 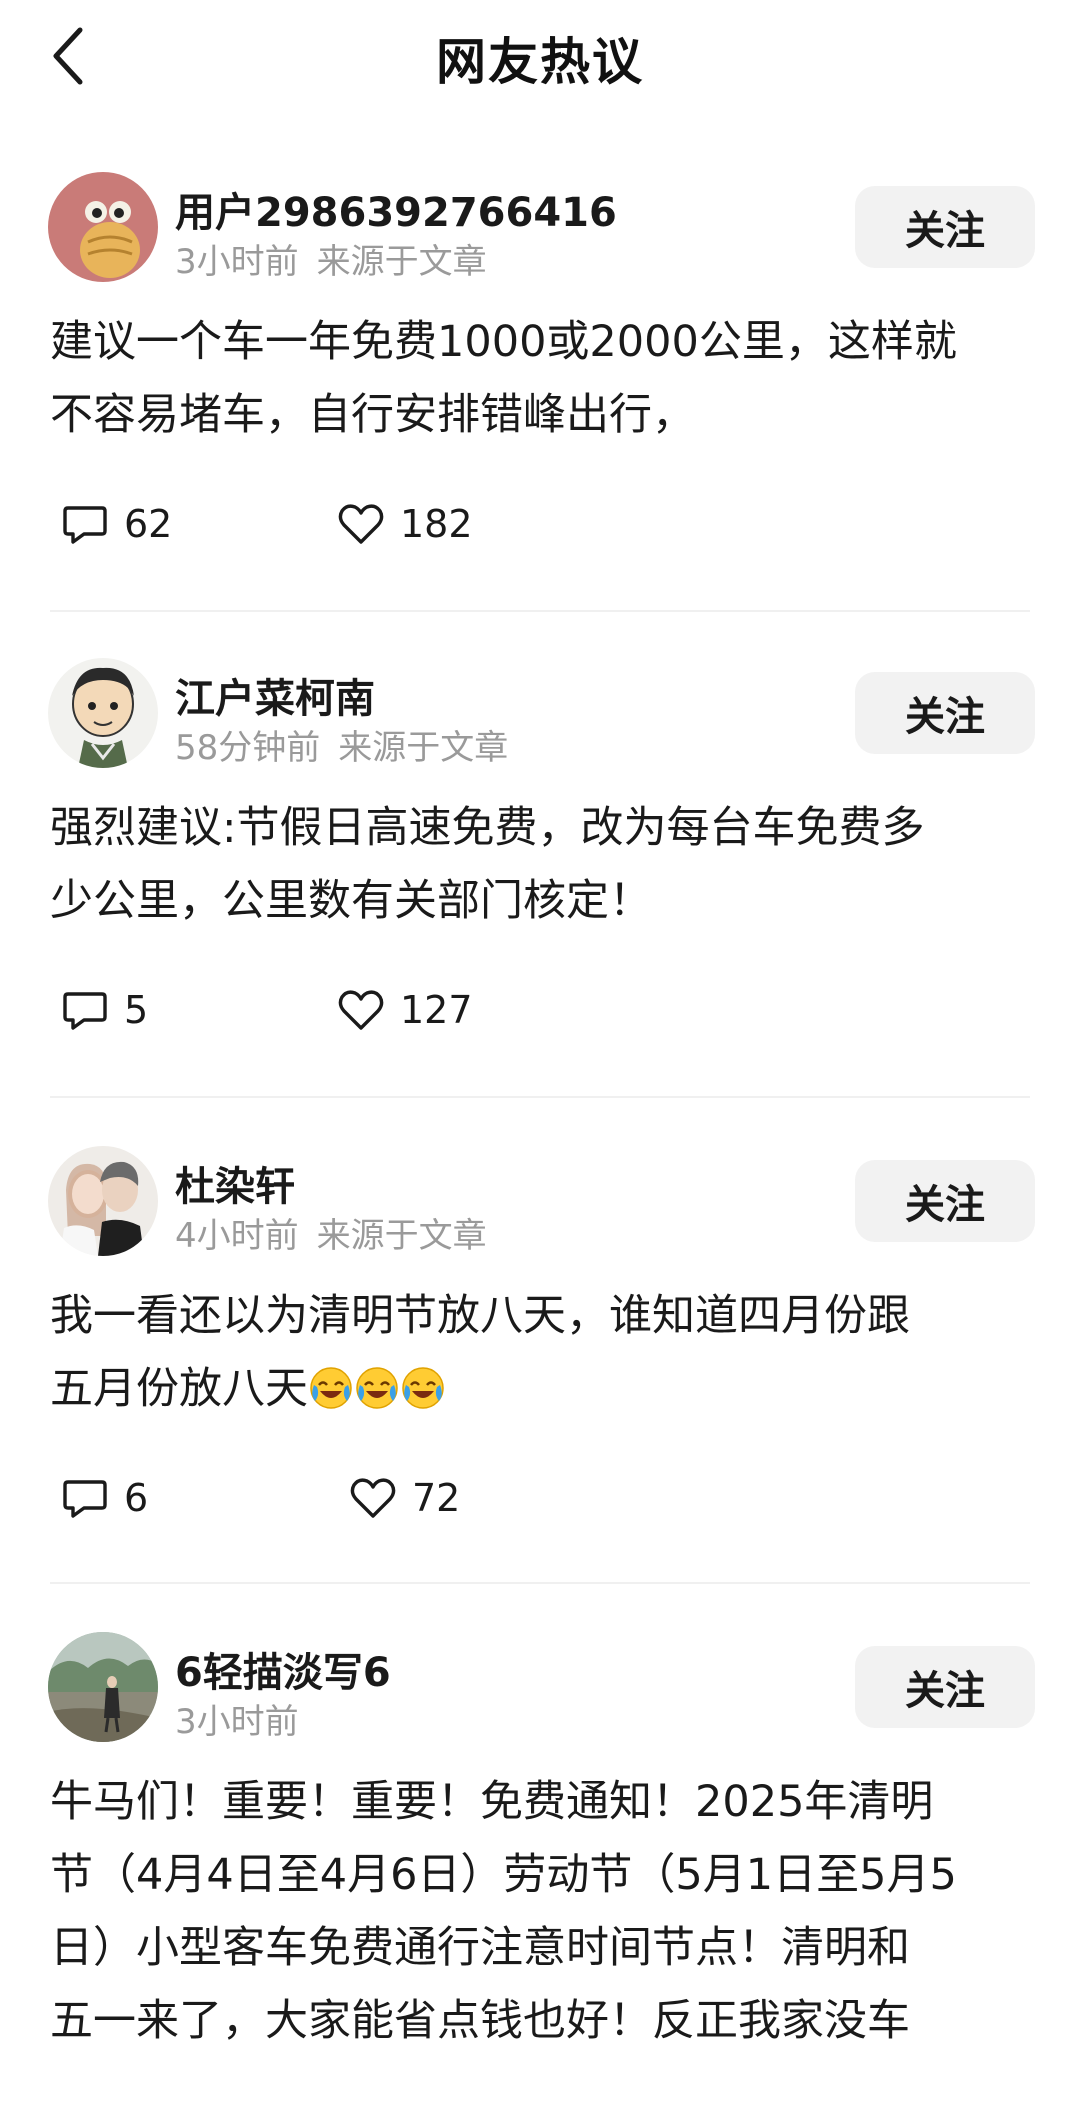 I want to click on like-button: 127, so click(x=404, y=1010).